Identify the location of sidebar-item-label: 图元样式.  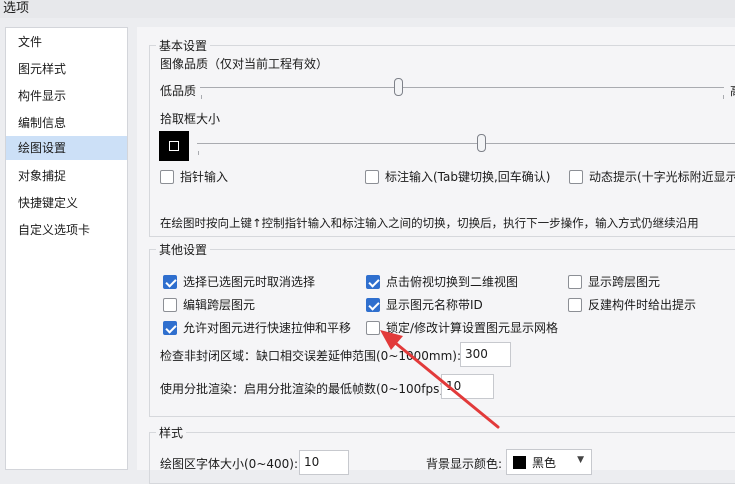
(42, 69).